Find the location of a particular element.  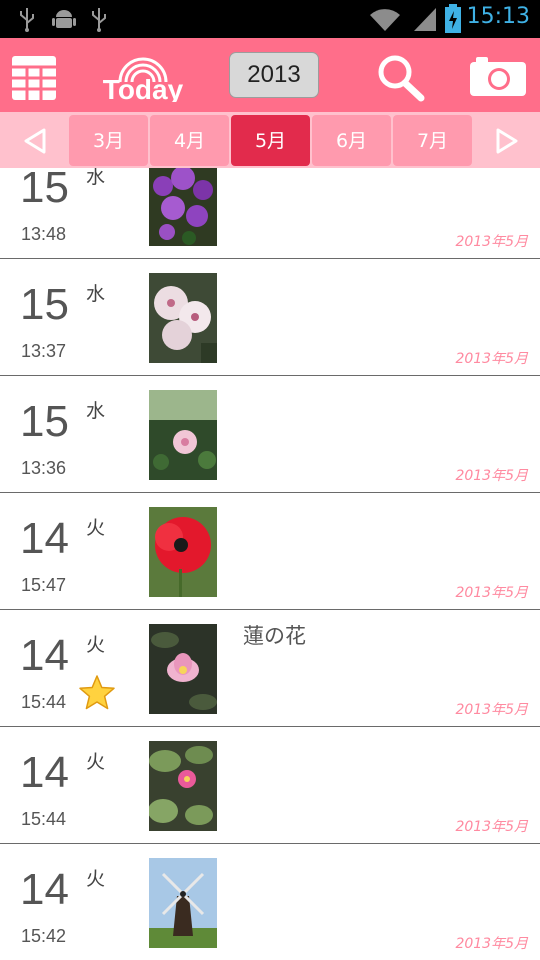

status-time: 15:13 is located at coordinates (498, 16).